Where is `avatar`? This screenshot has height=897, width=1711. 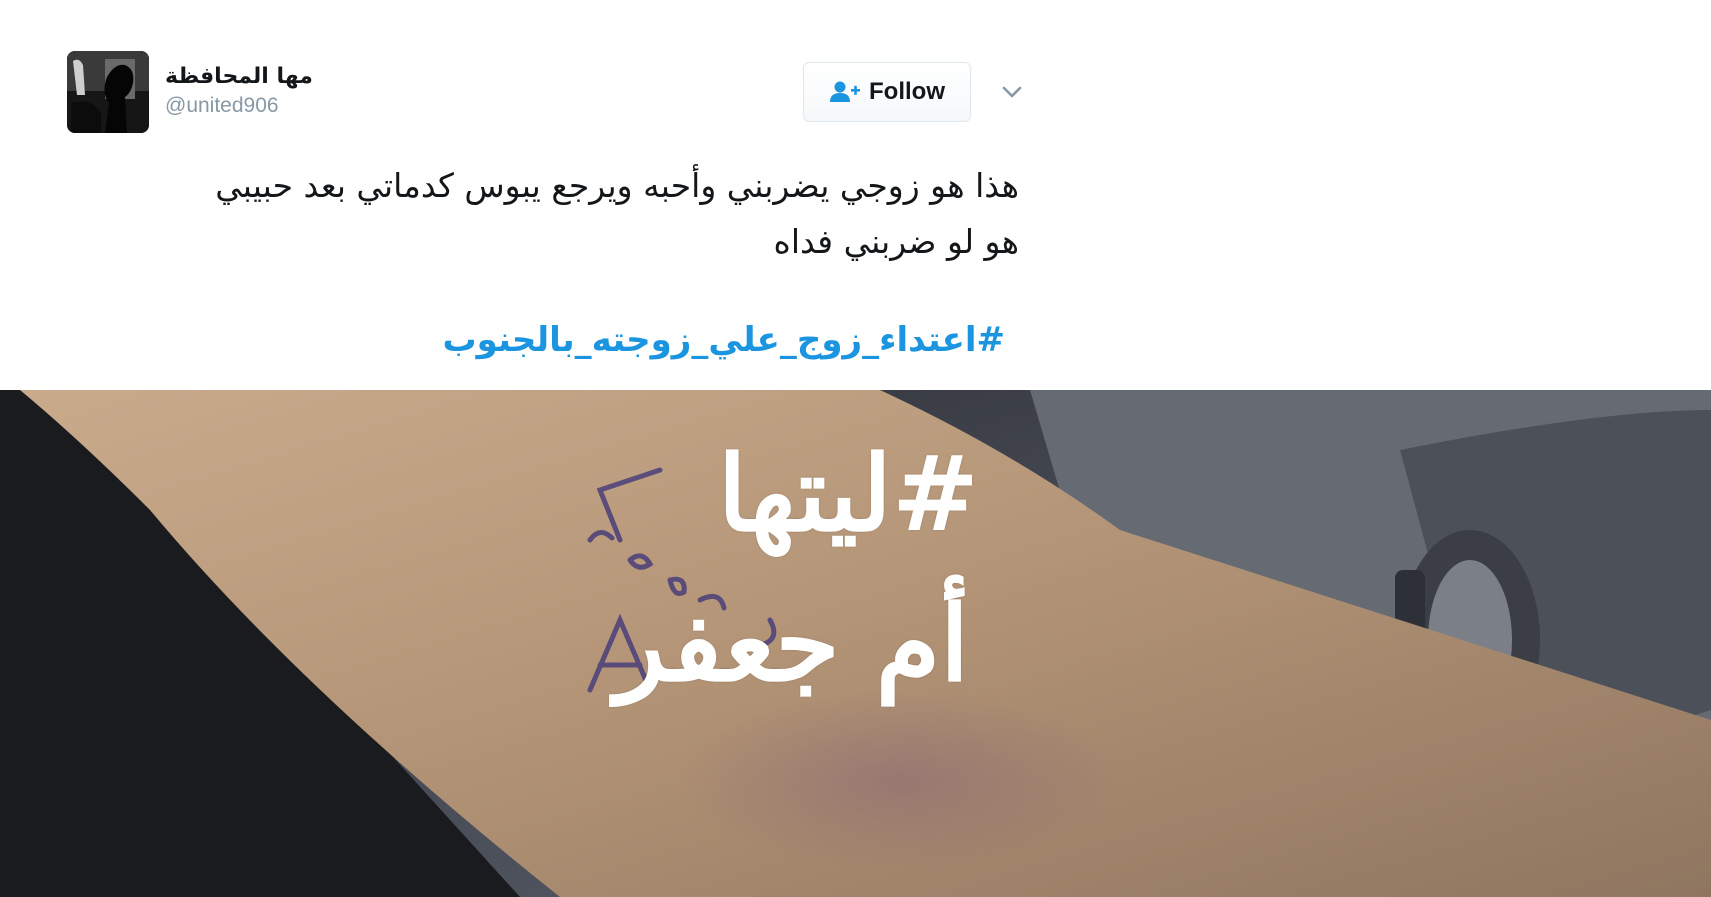
avatar is located at coordinates (108, 92).